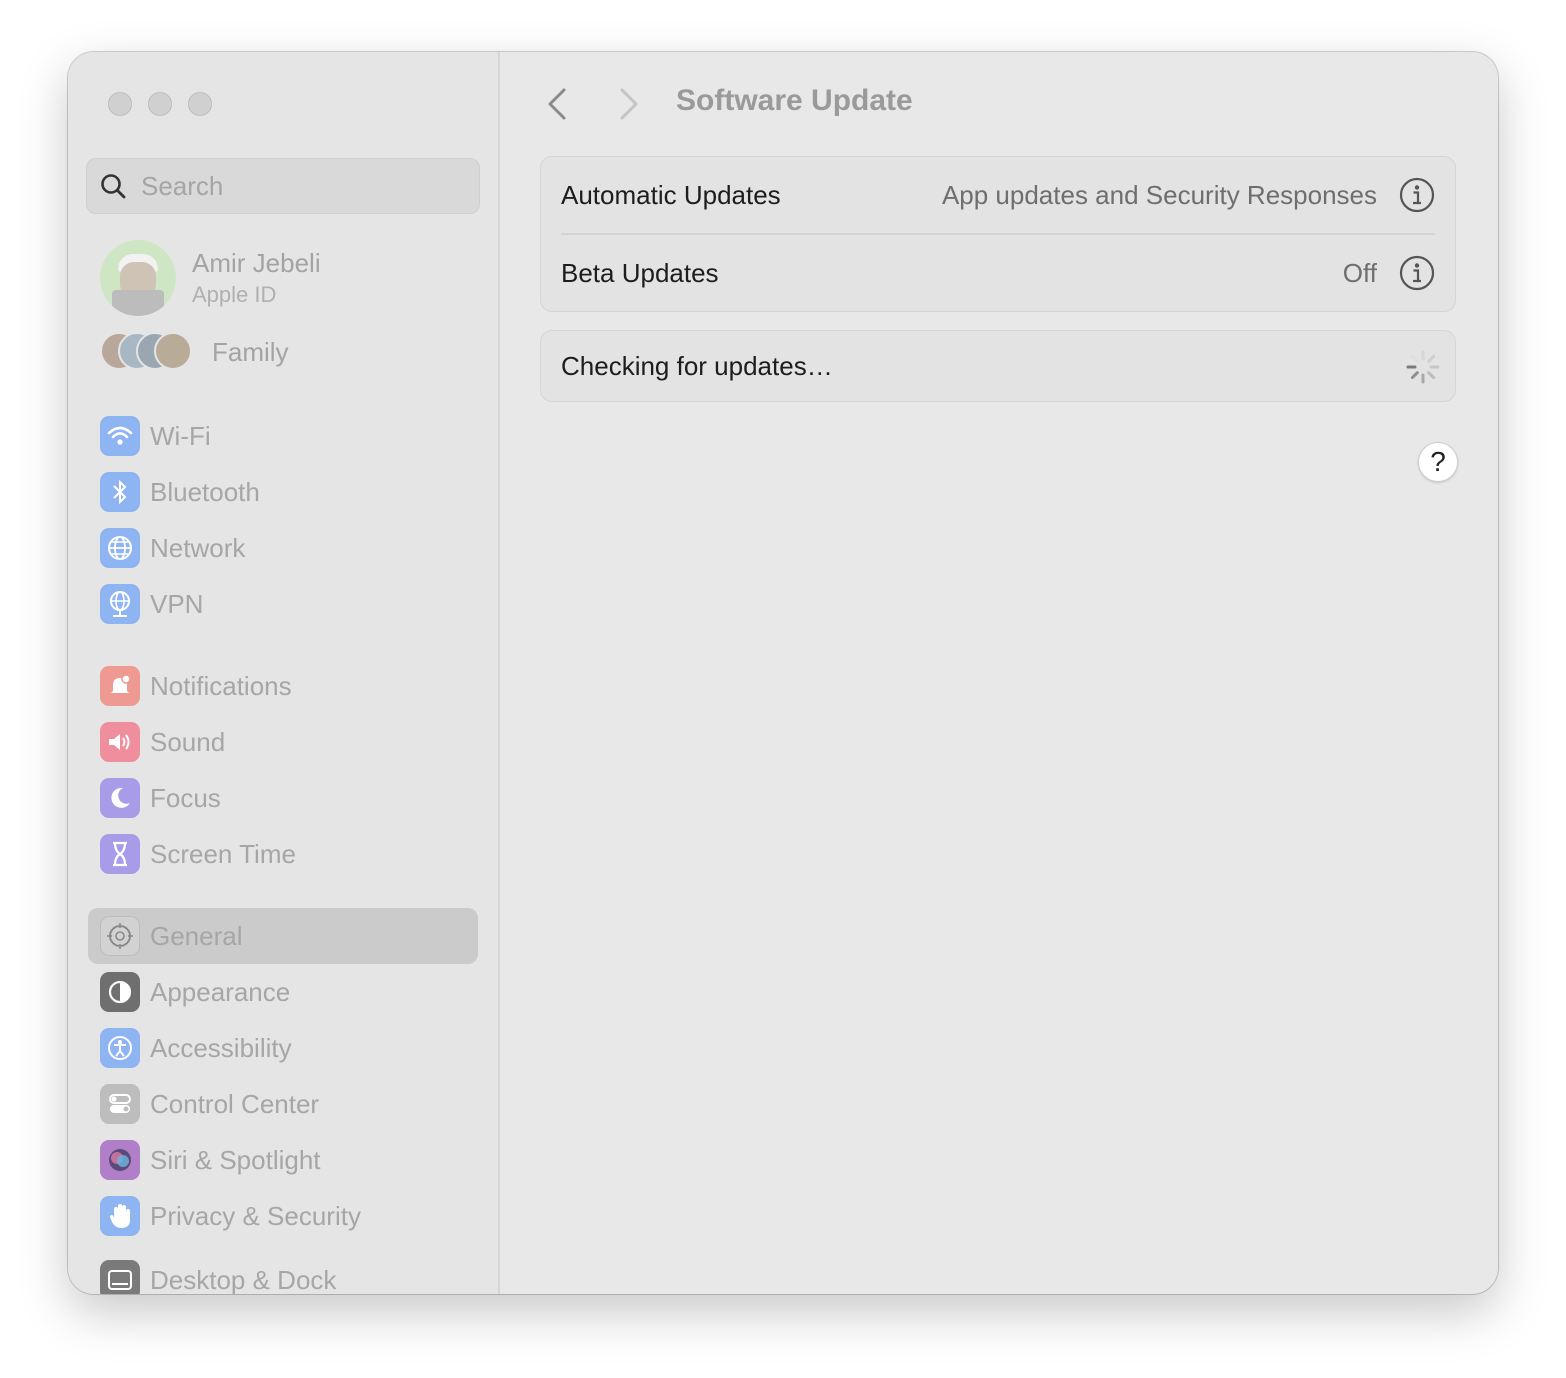 Image resolution: width=1566 pixels, height=1378 pixels. Describe the element at coordinates (235, 1103) in the screenshot. I see `sidebar-item-label: Control Center` at that location.